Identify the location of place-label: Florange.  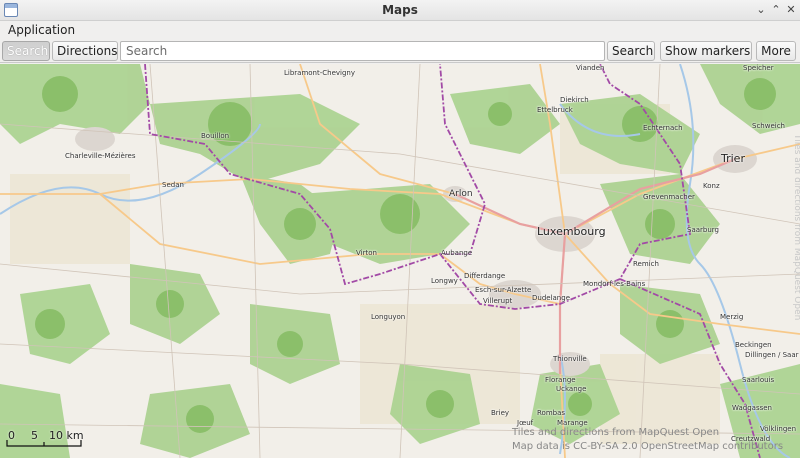
(560, 380).